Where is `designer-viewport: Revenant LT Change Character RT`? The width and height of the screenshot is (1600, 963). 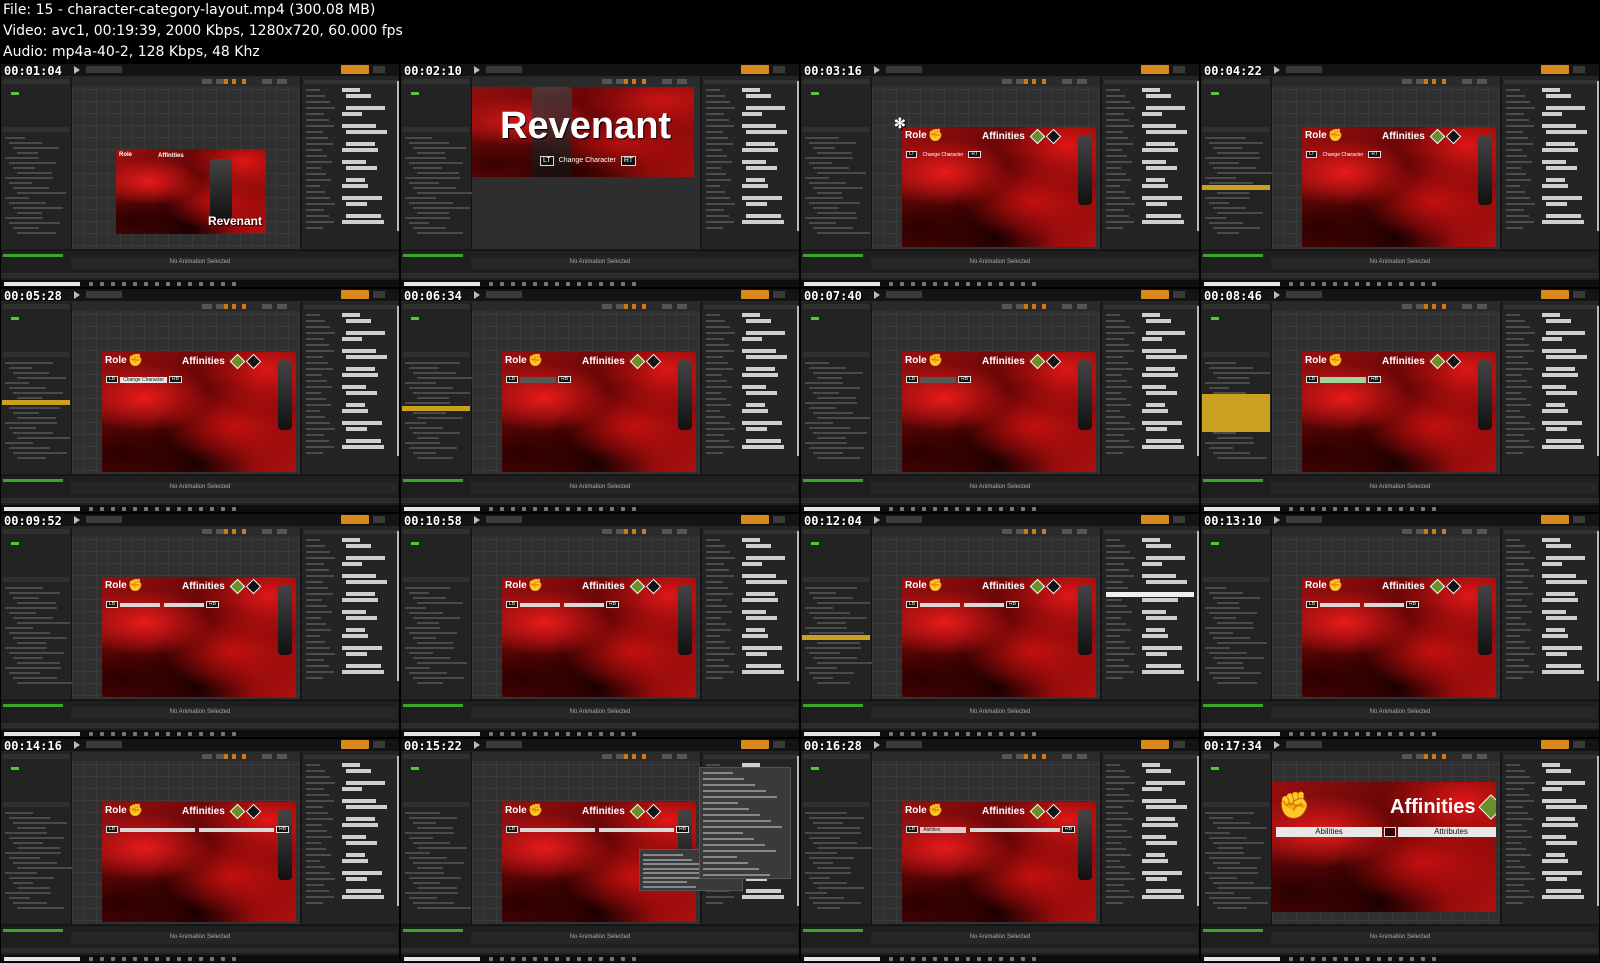 designer-viewport: Revenant LT Change Character RT is located at coordinates (586, 163).